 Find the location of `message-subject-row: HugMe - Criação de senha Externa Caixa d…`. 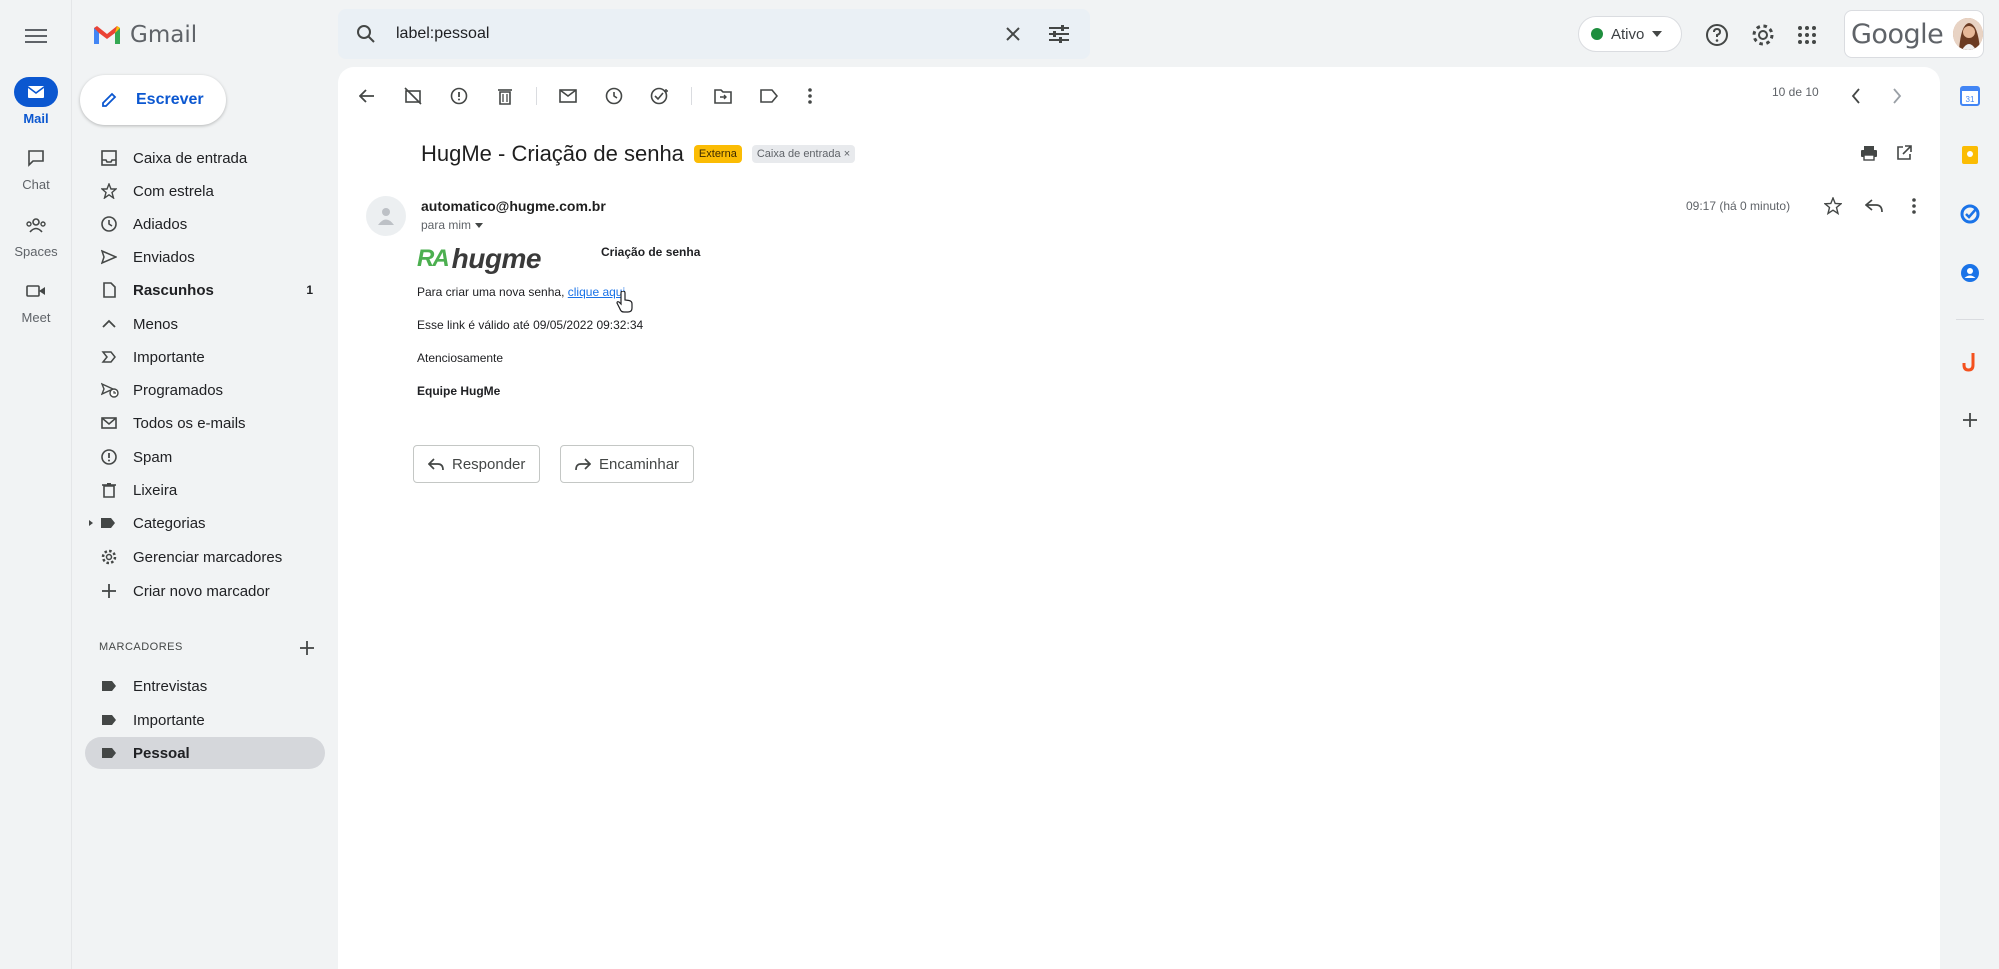

message-subject-row: HugMe - Criação de senha Externa Caixa d… is located at coordinates (638, 154).